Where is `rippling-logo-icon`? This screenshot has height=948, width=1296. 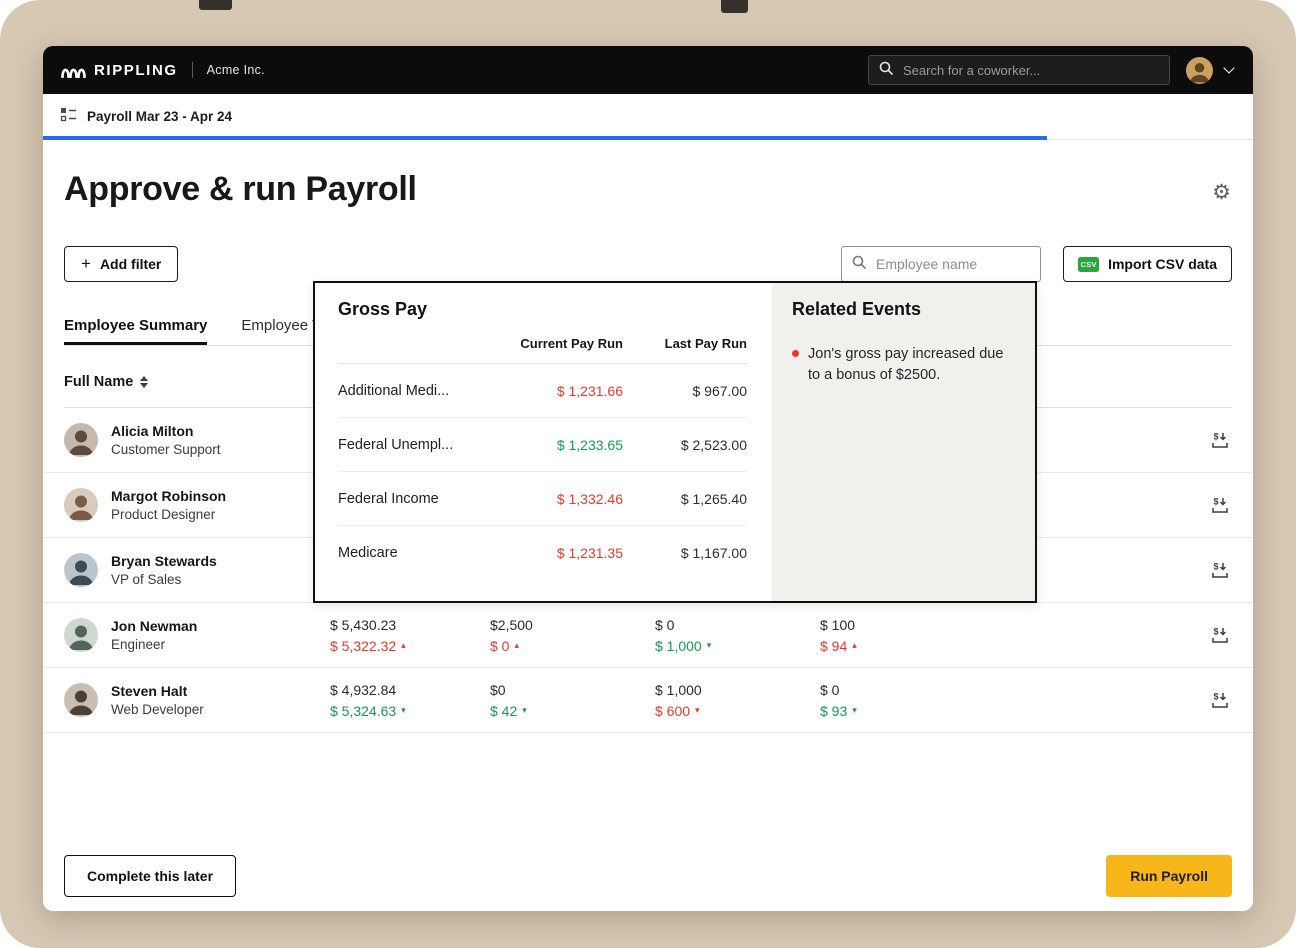 rippling-logo-icon is located at coordinates (73, 70).